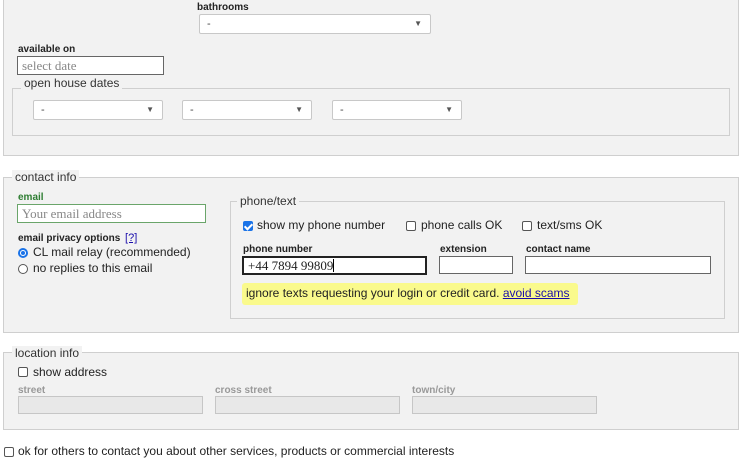  Describe the element at coordinates (72, 83) in the screenshot. I see `open-house-legend: open house dates` at that location.